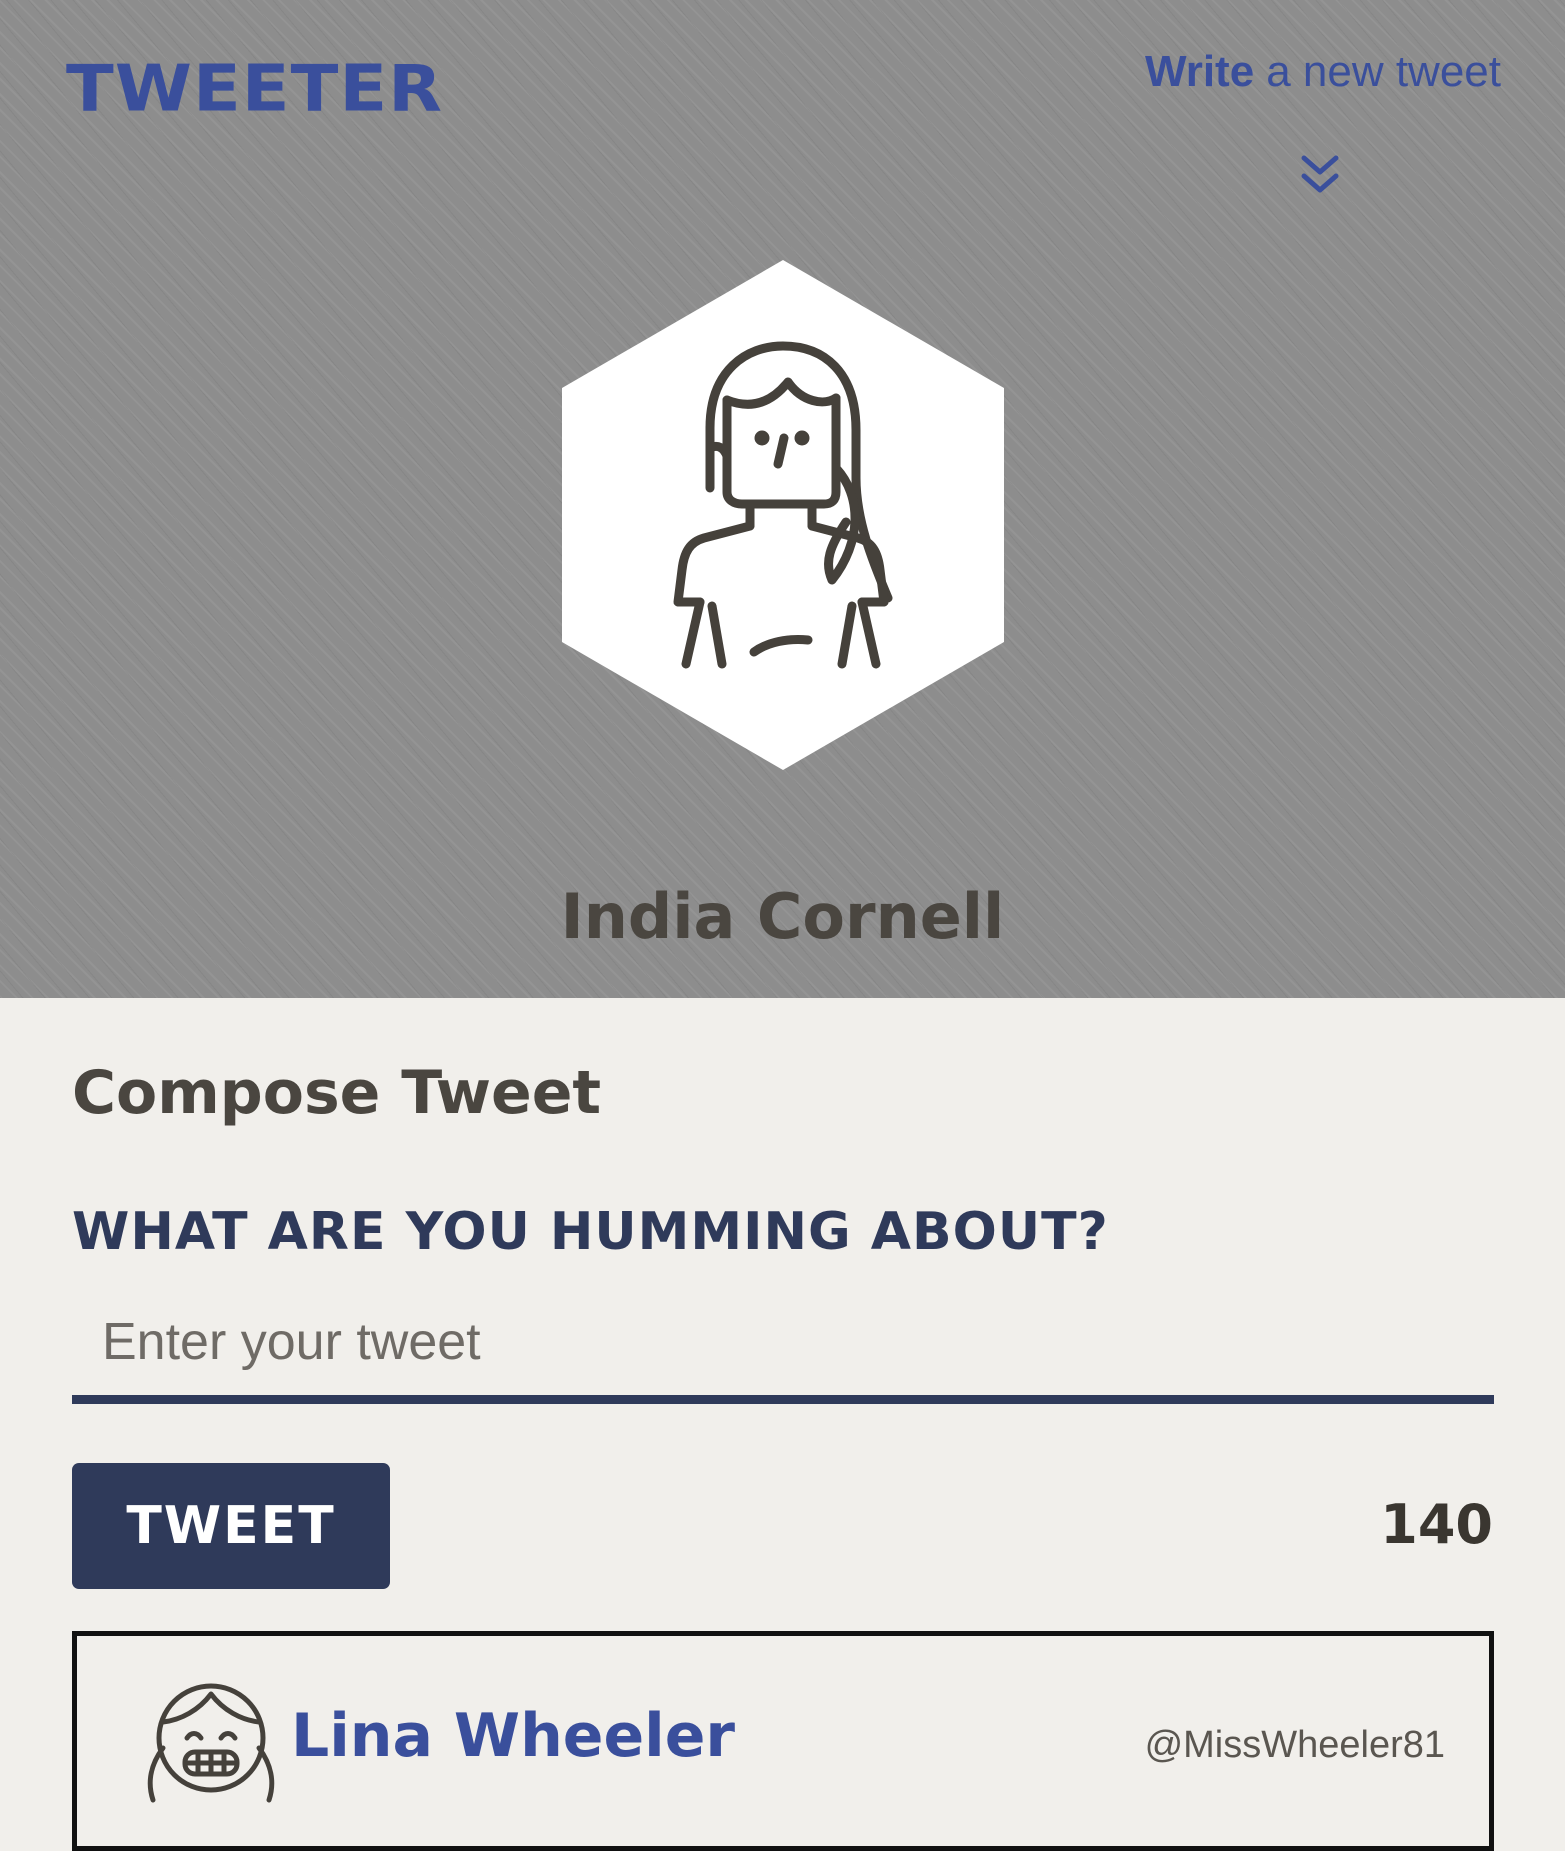 The width and height of the screenshot is (1565, 1851). What do you see at coordinates (590, 1232) in the screenshot?
I see `compose-prompt-label: What are you humming about?` at bounding box center [590, 1232].